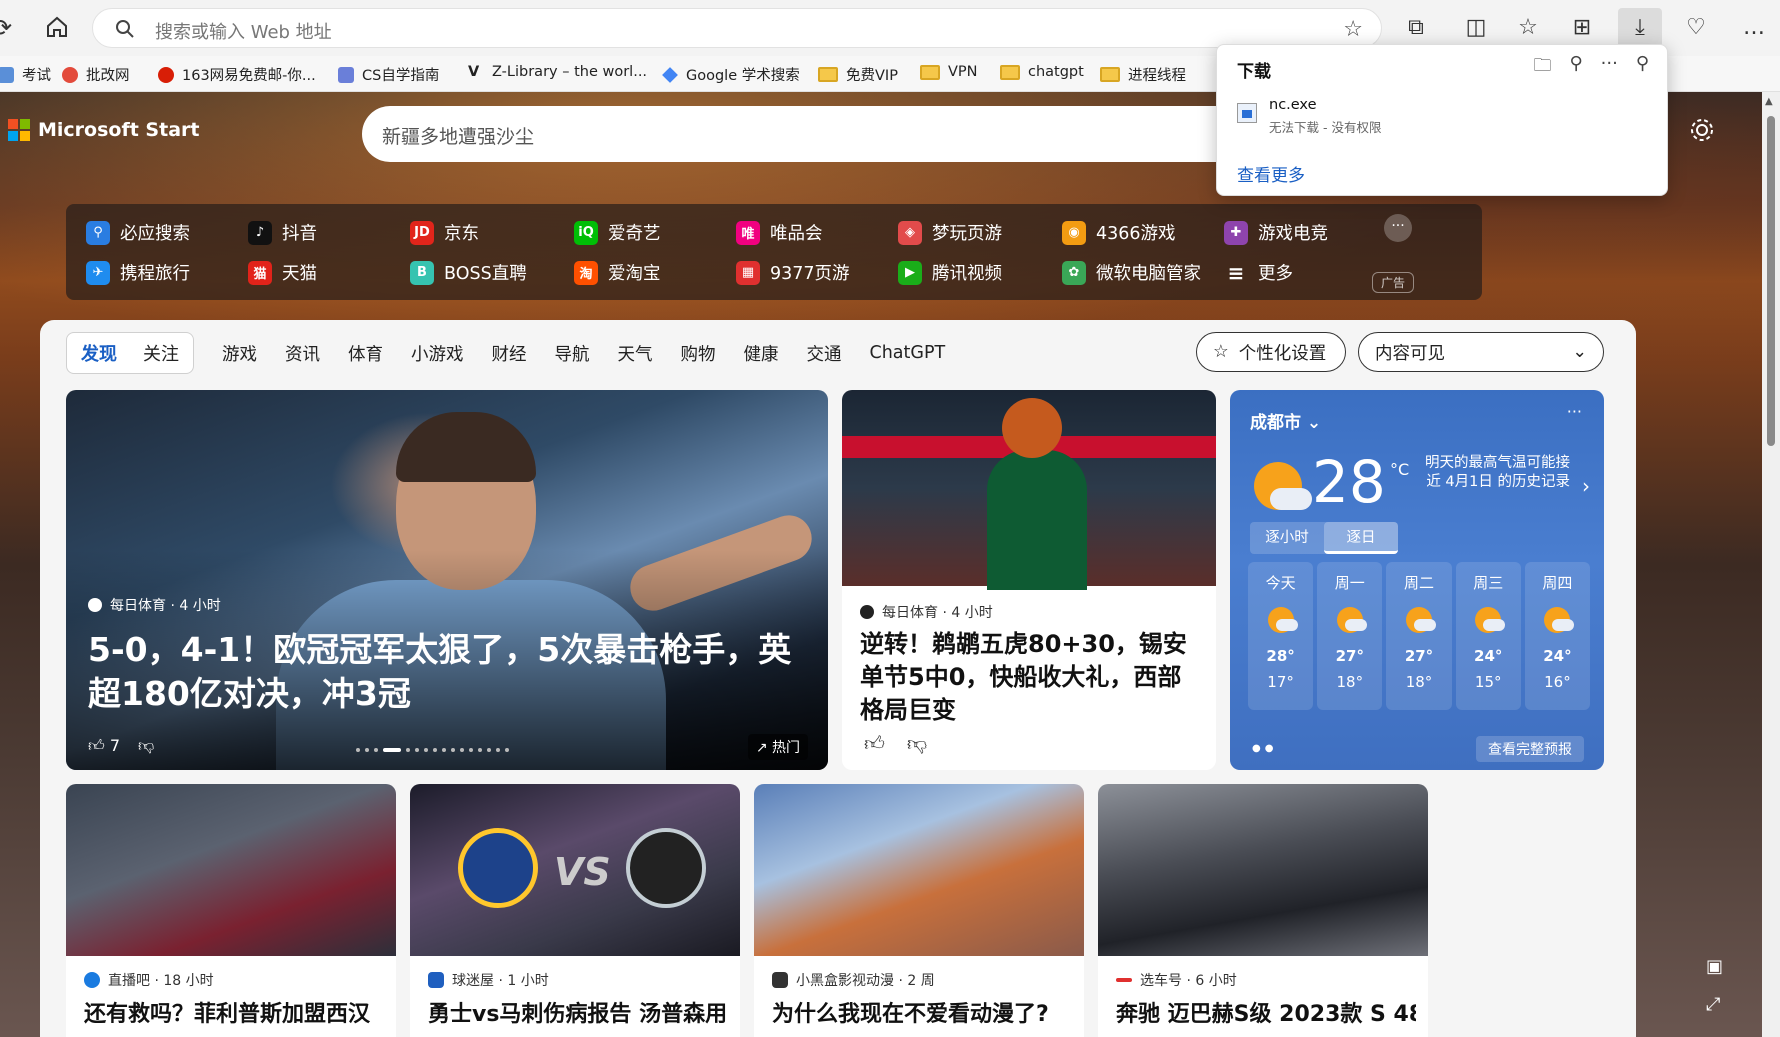 This screenshot has width=1780, height=1037. I want to click on bookmark-item: 批改网, so click(96, 74).